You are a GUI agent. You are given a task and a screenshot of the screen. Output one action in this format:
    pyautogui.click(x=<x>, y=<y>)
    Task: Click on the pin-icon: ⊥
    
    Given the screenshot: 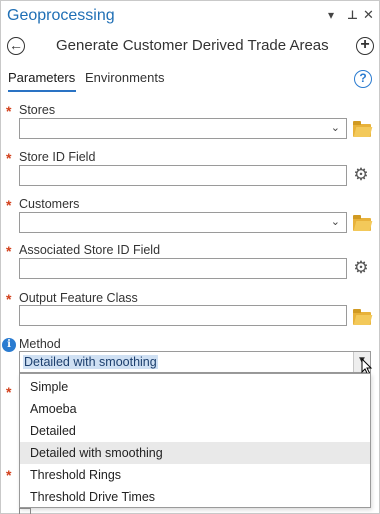 What is the action you would take?
    pyautogui.click(x=352, y=15)
    